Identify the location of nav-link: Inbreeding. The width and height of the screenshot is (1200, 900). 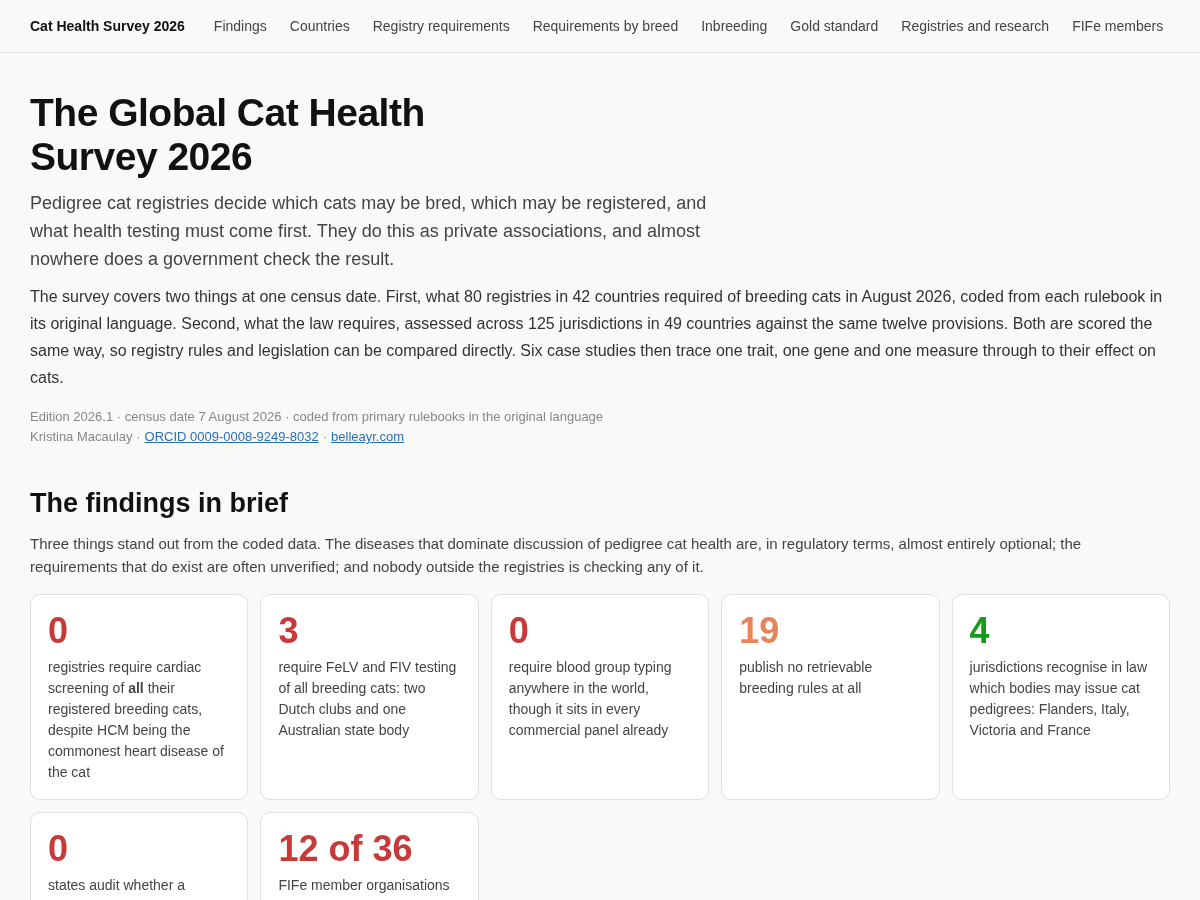
(734, 26).